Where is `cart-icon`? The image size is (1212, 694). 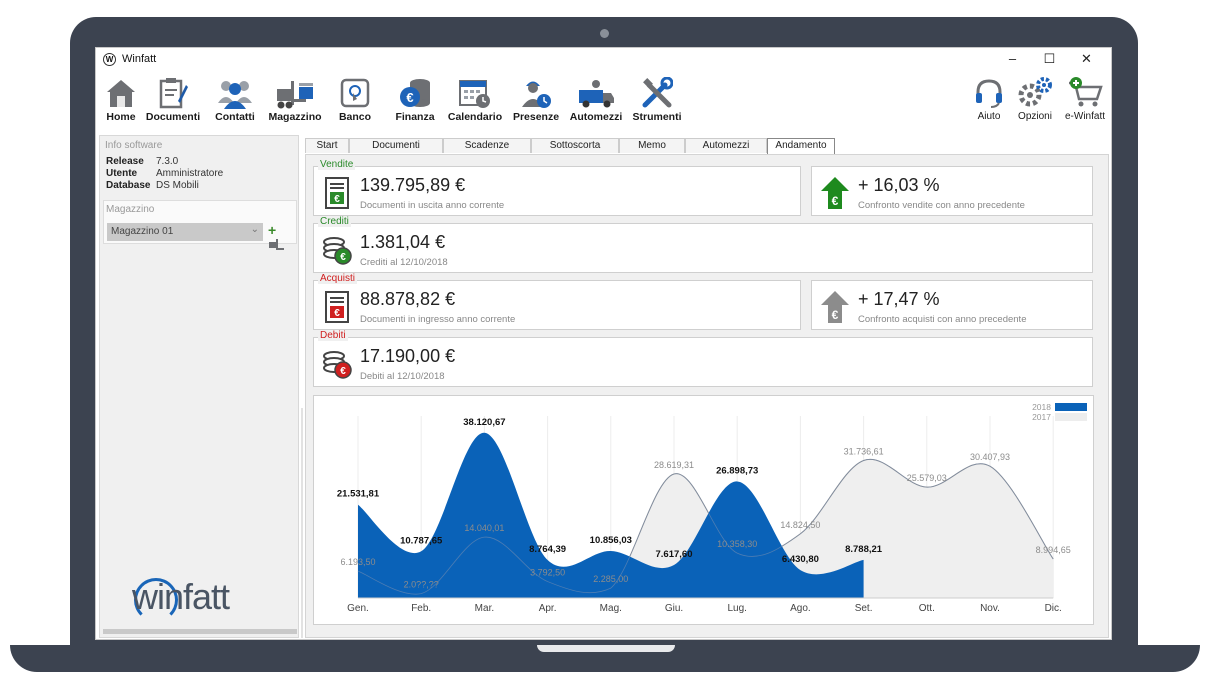 cart-icon is located at coordinates (1085, 90).